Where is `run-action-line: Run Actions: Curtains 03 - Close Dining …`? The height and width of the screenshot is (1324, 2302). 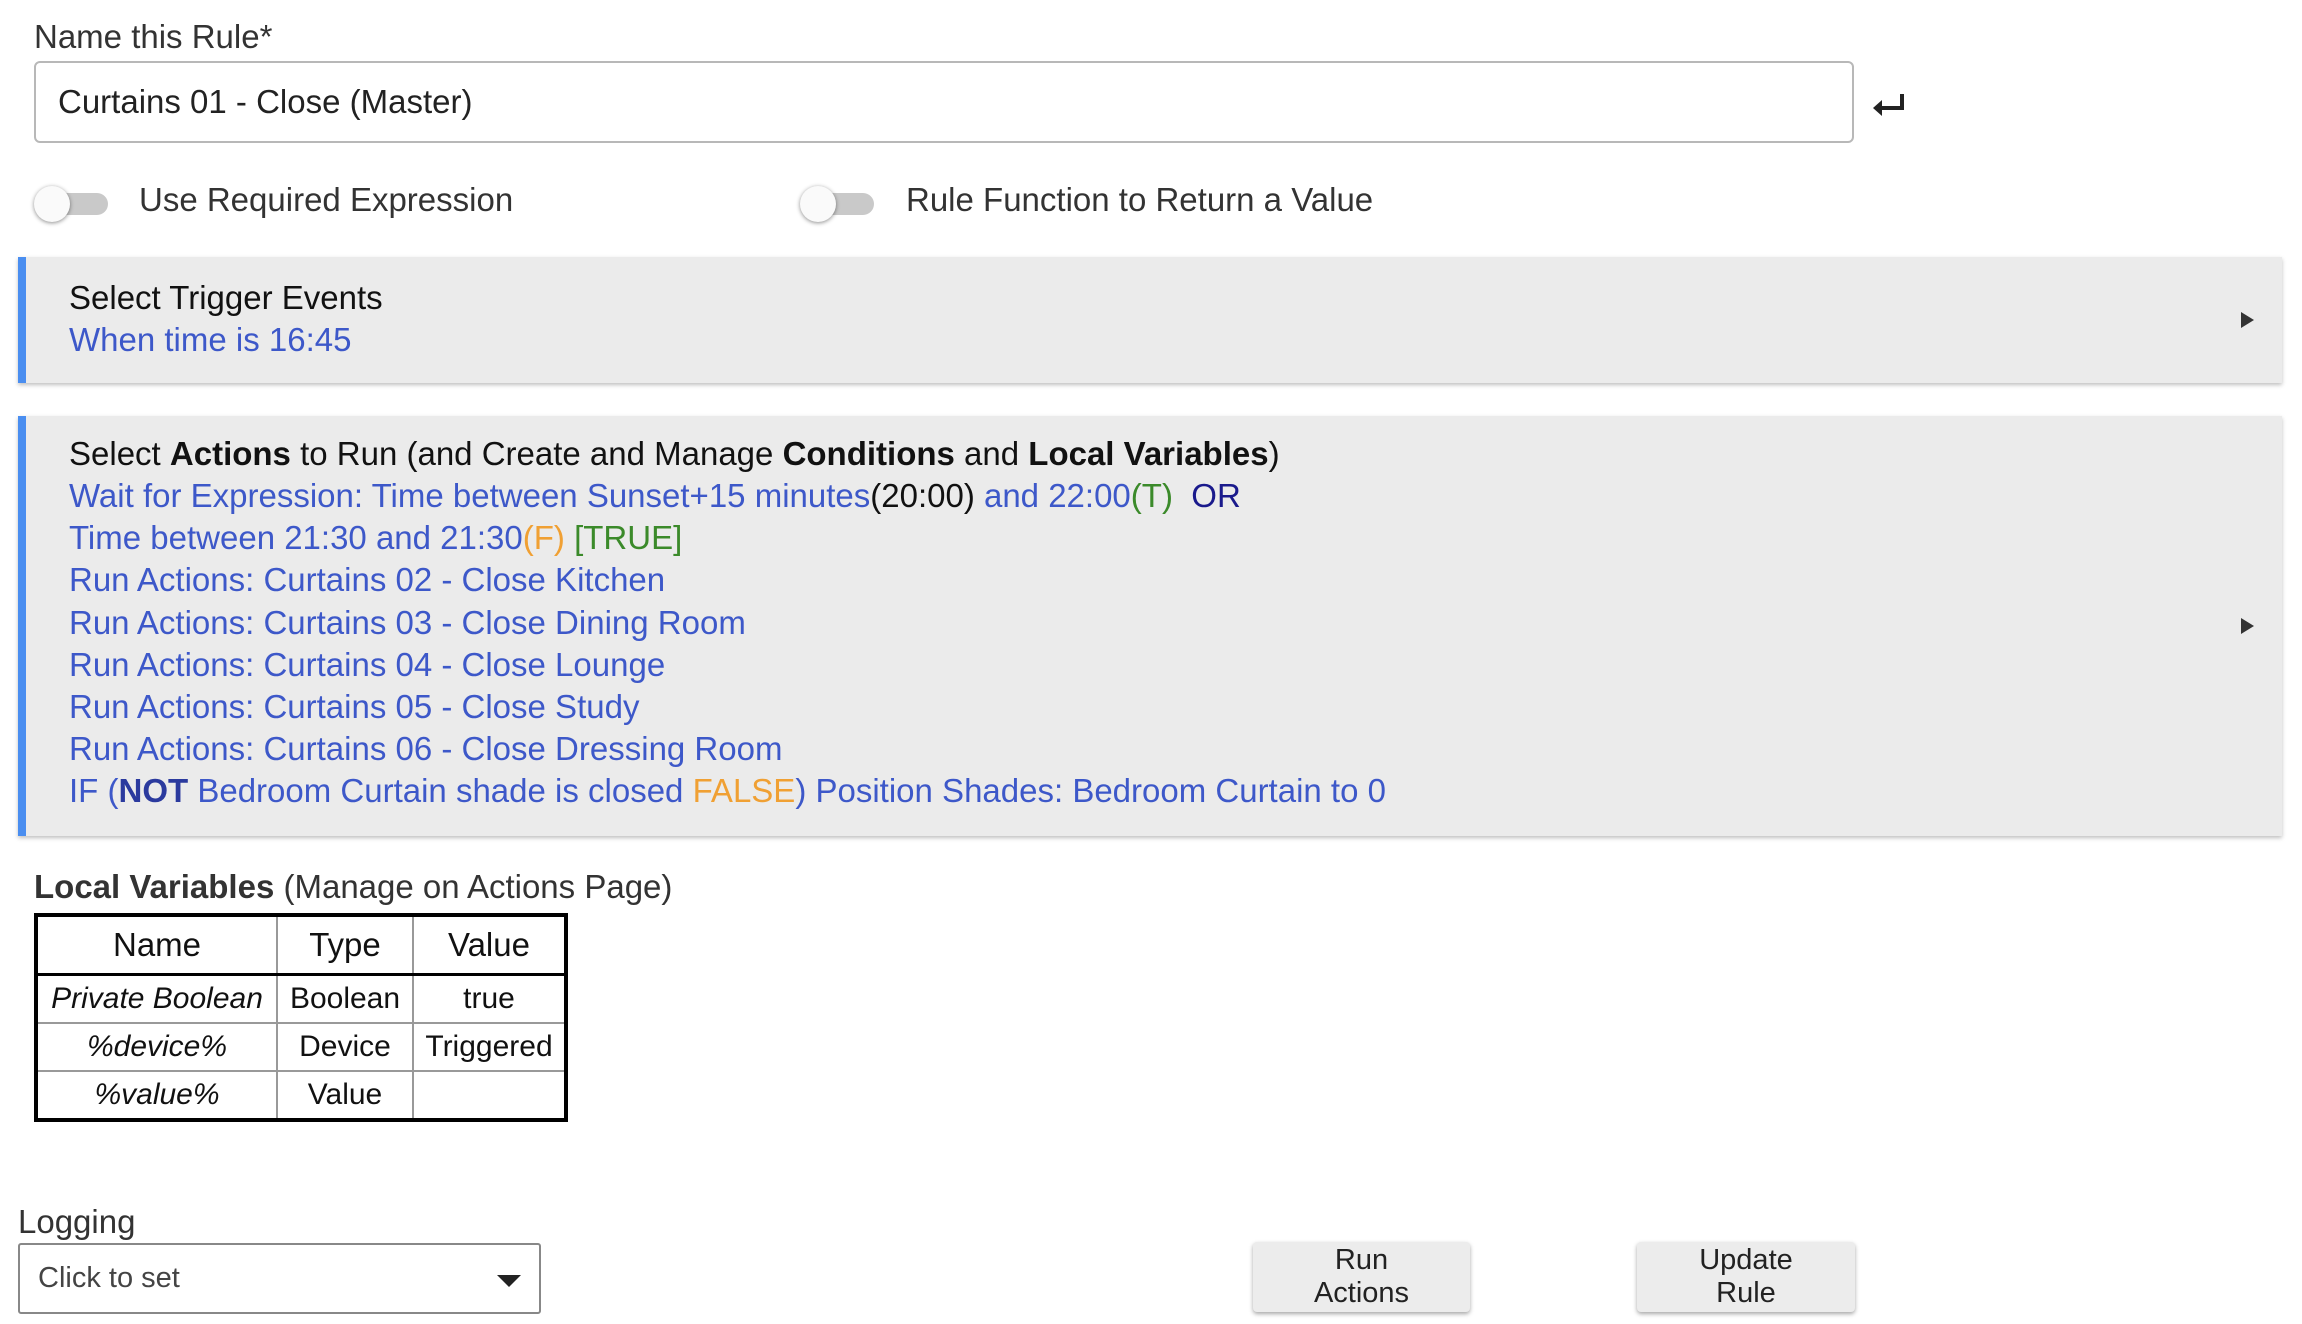
run-action-line: Run Actions: Curtains 03 - Close Dining … is located at coordinates (407, 622).